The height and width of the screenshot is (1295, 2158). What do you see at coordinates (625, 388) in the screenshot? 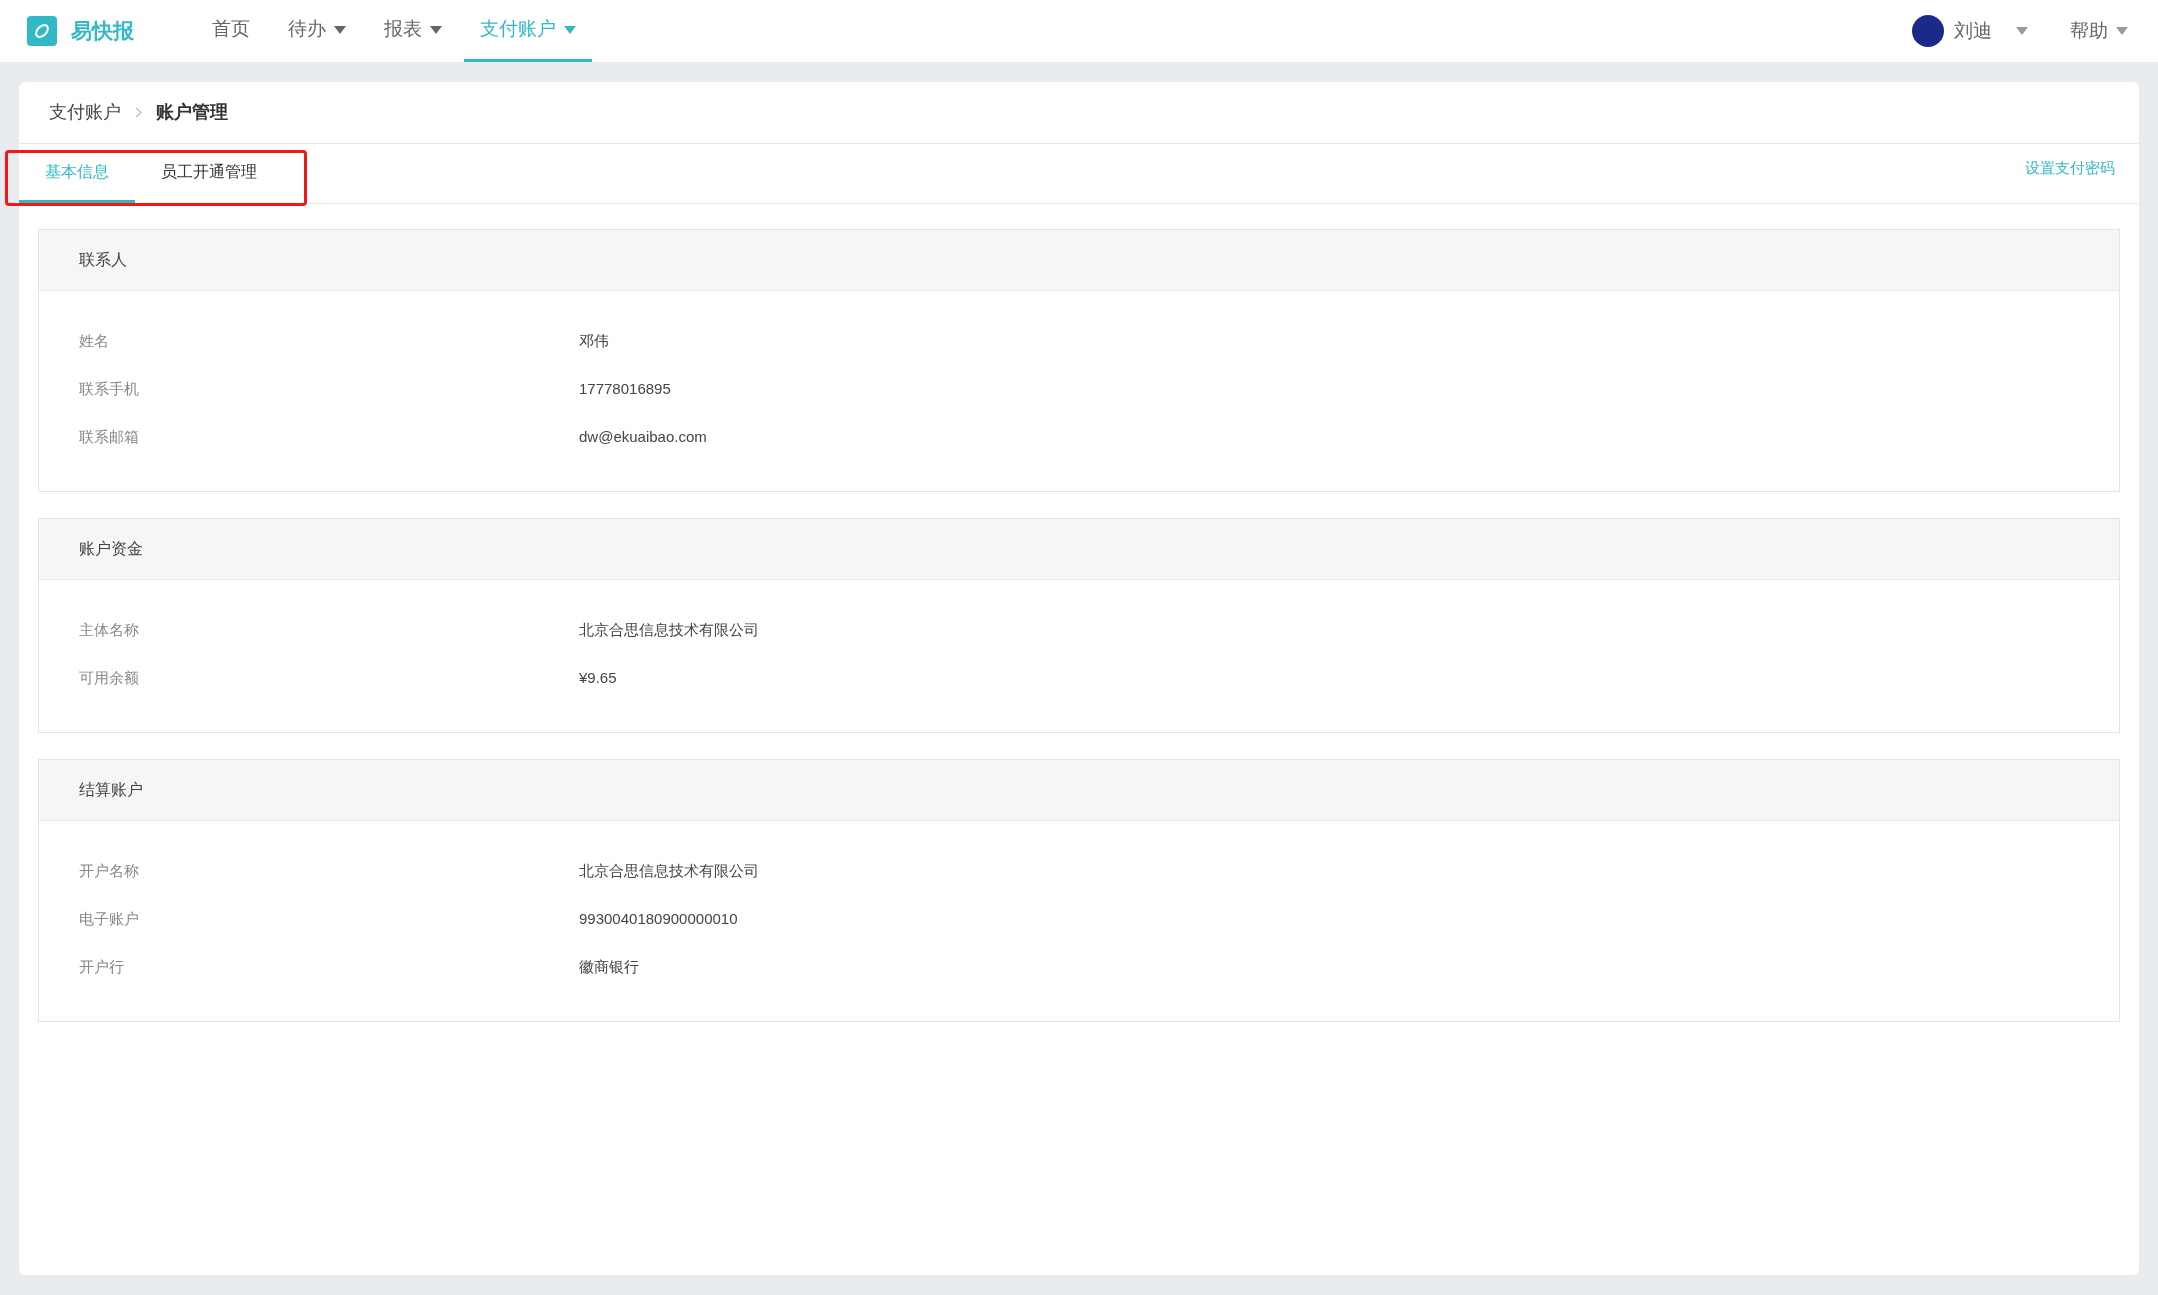
I see `field-value: 17778016895` at bounding box center [625, 388].